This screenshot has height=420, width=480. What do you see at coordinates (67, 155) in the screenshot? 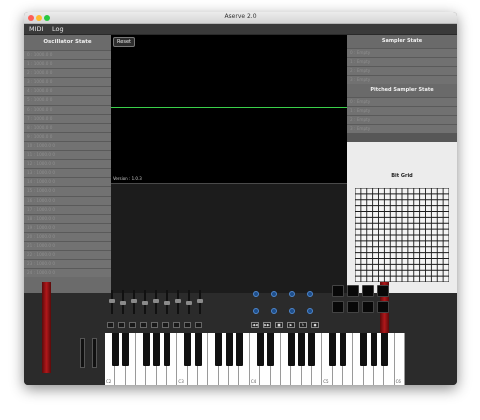
I see `oscillator-row: 11 : 1000.0 0` at bounding box center [67, 155].